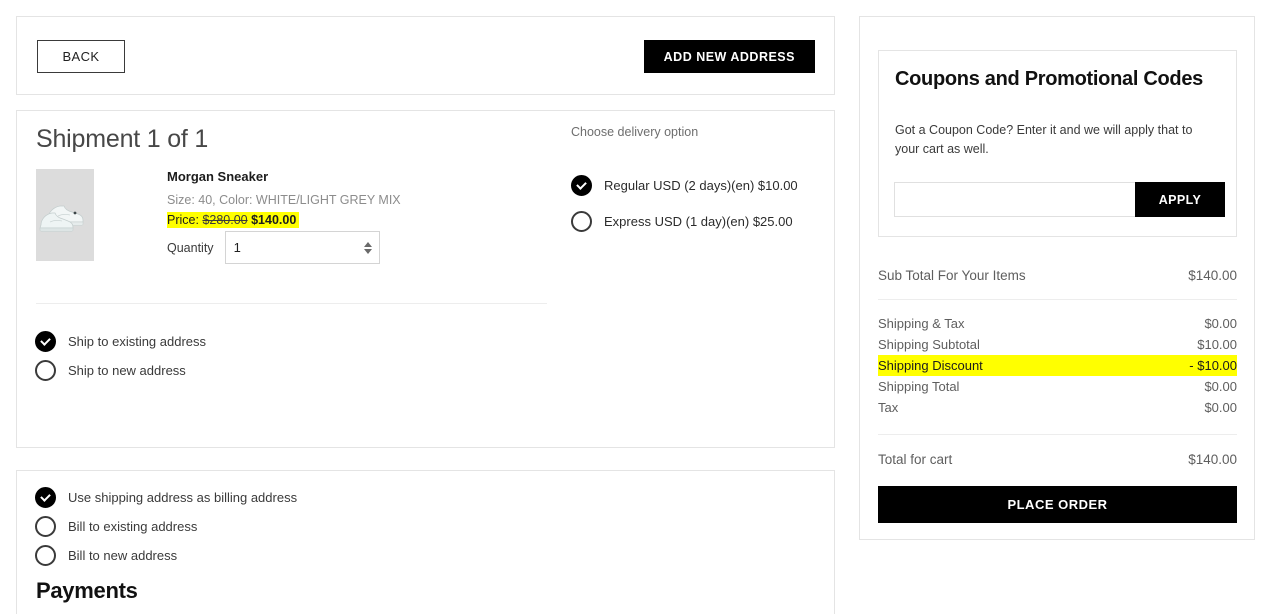 This screenshot has width=1280, height=614. What do you see at coordinates (952, 275) in the screenshot?
I see `summary-label: Sub Total For Your Items` at bounding box center [952, 275].